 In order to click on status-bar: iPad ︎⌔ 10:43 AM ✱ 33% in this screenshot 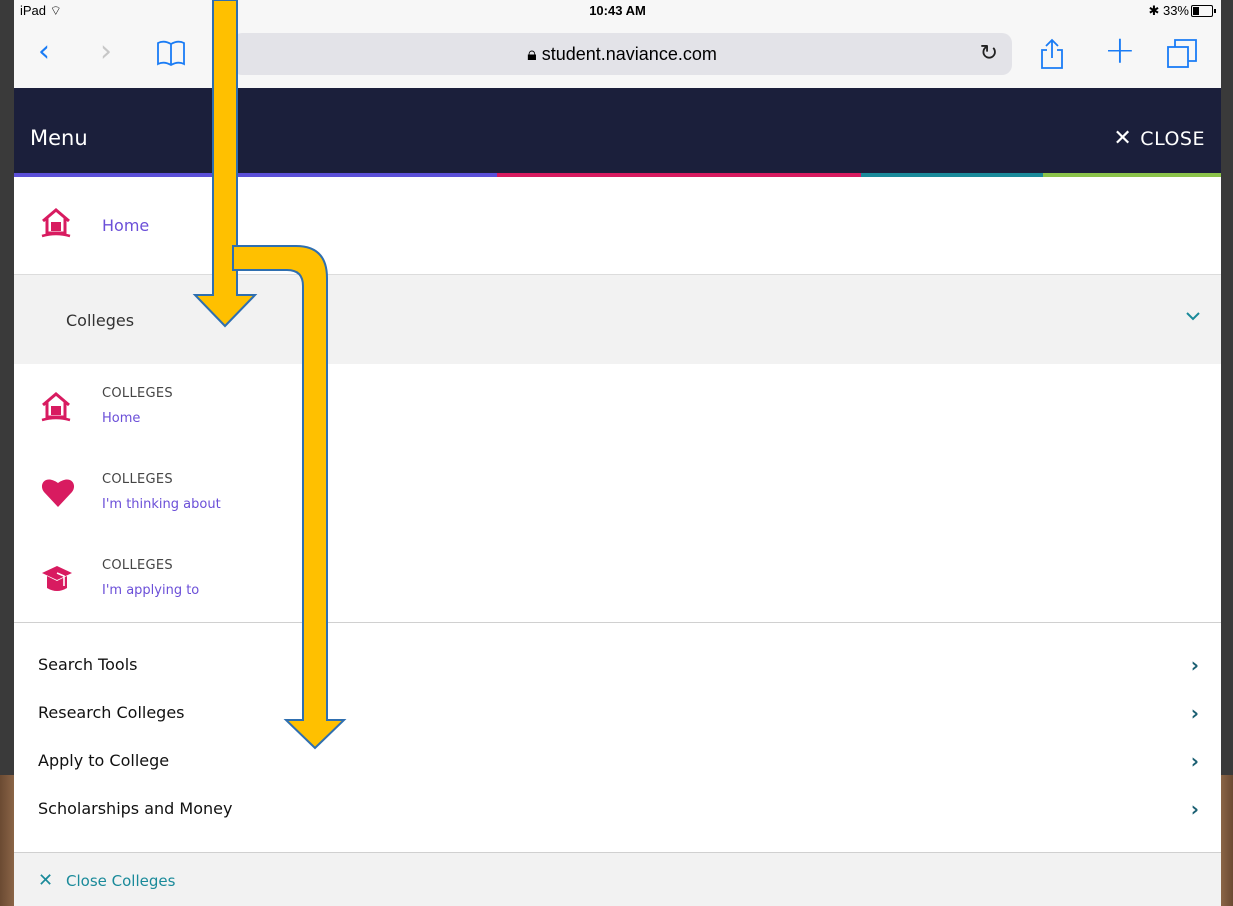, I will do `click(617, 11)`.